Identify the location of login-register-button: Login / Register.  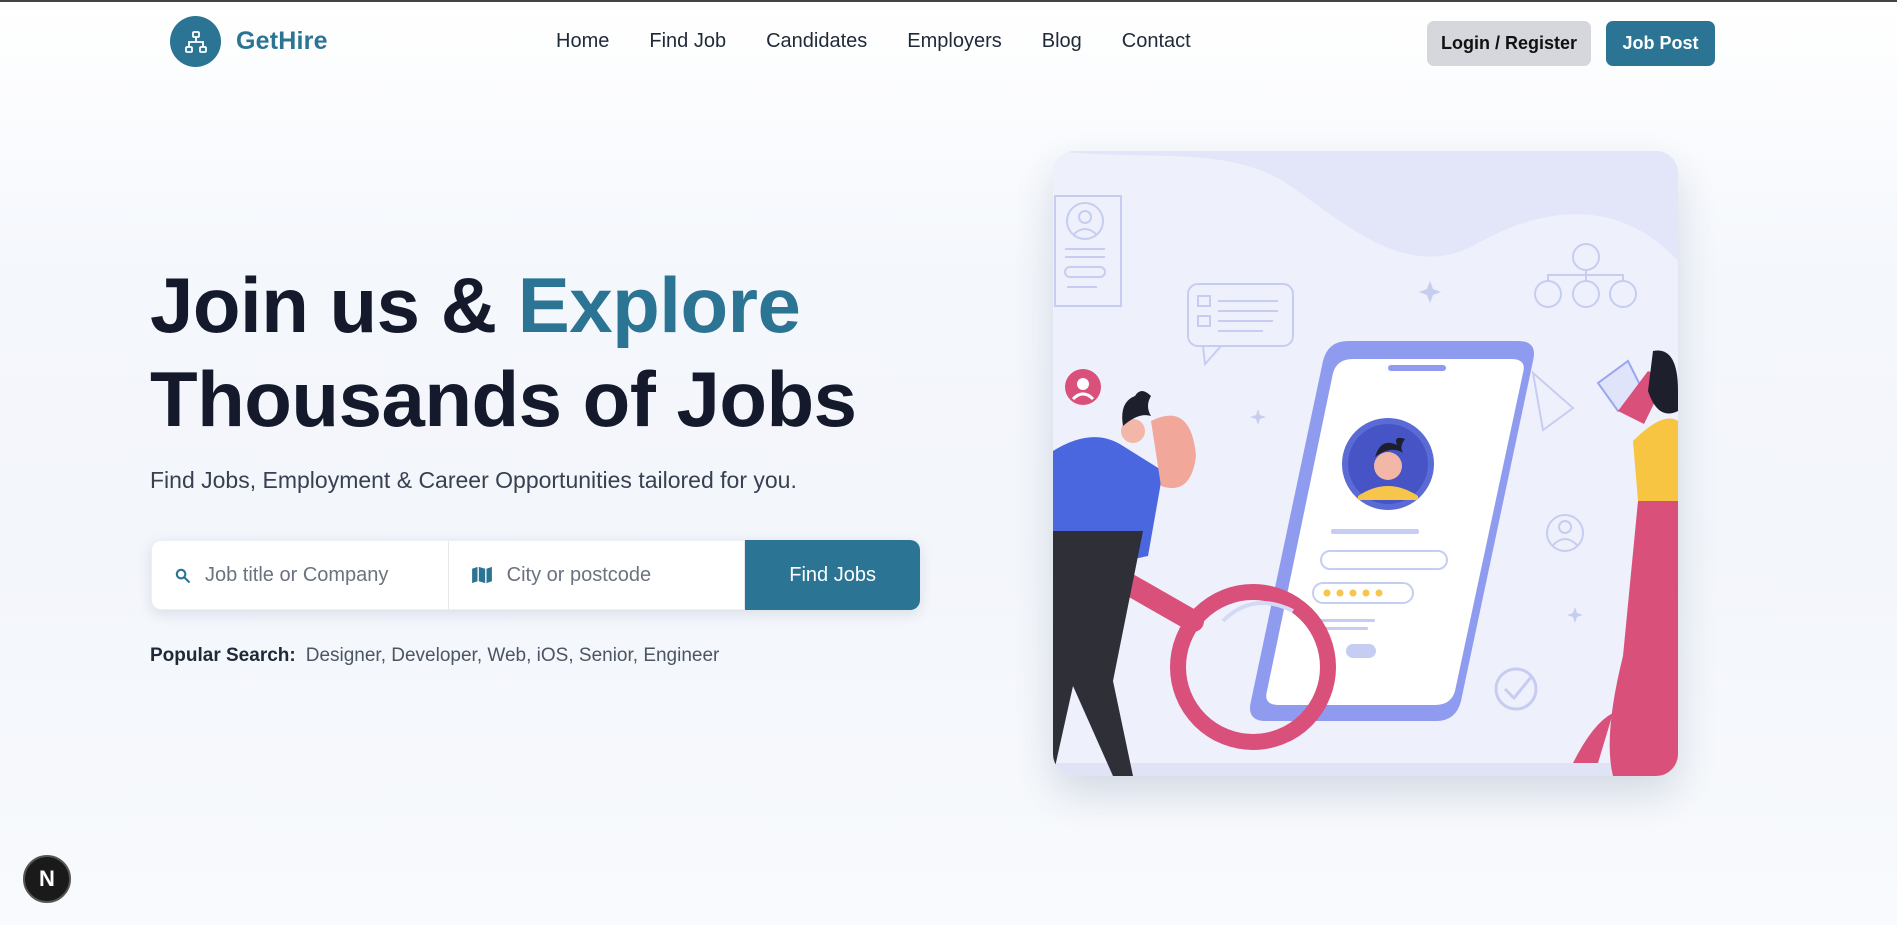
(1509, 43).